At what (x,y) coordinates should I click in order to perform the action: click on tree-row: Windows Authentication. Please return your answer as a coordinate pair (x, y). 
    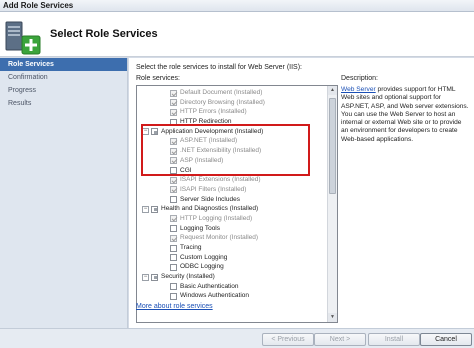
    Looking at the image, I should click on (232, 296).